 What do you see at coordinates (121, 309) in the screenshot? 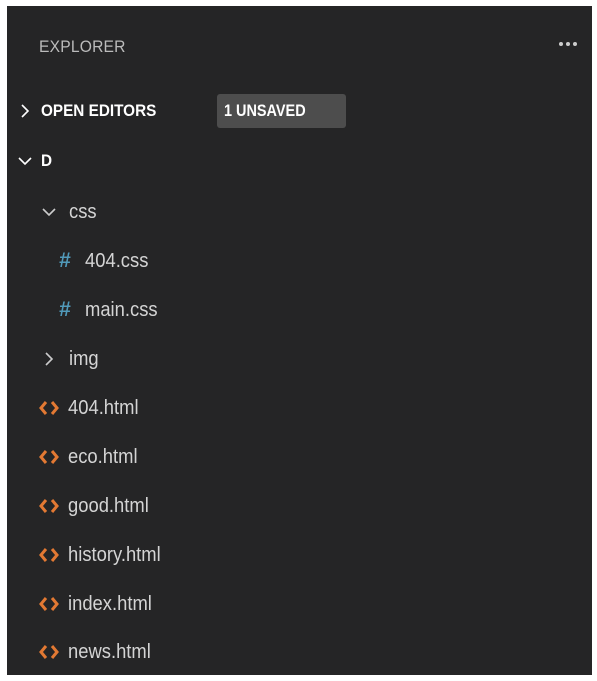
I see `tree-item-label: main.css` at bounding box center [121, 309].